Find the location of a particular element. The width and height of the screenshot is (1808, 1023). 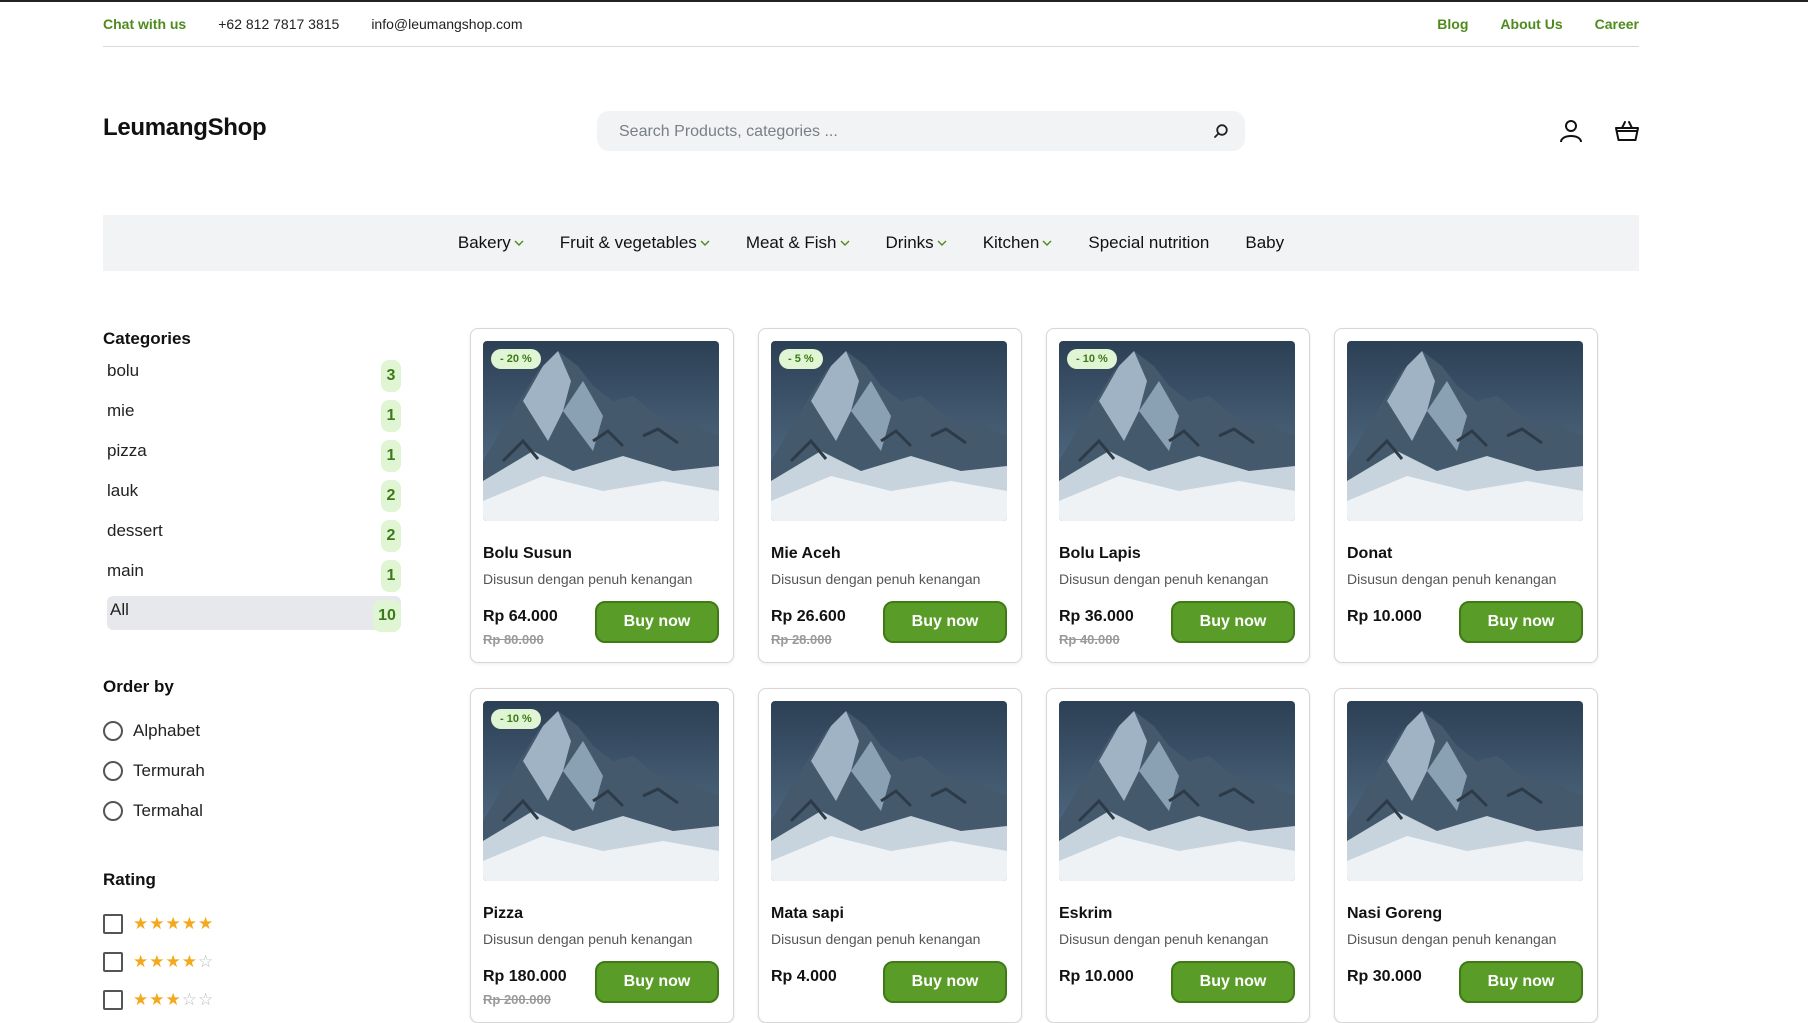

search-bar is located at coordinates (921, 132).